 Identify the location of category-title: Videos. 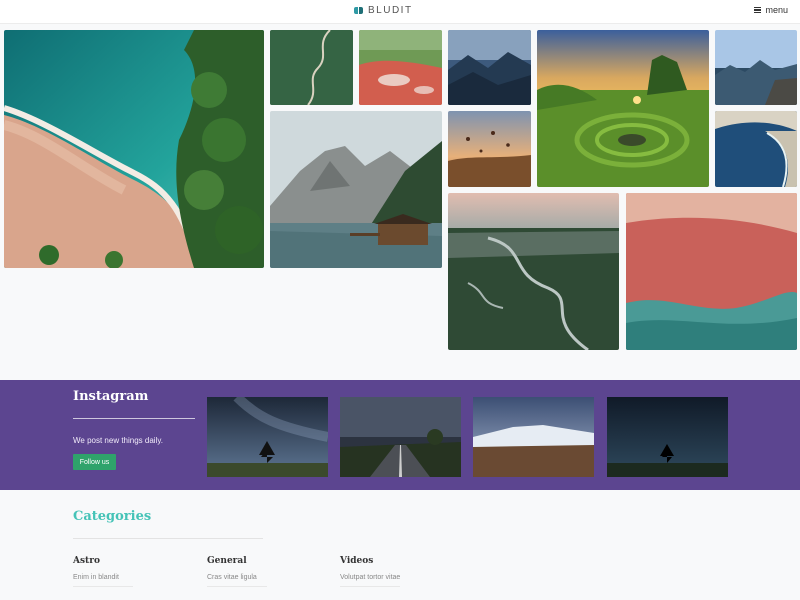
(400, 561).